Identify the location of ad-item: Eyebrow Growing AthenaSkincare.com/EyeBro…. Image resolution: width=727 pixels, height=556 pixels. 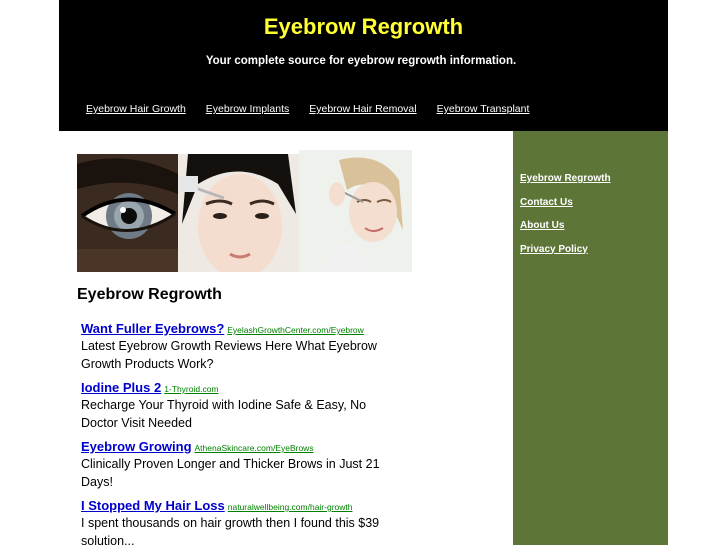
(236, 464).